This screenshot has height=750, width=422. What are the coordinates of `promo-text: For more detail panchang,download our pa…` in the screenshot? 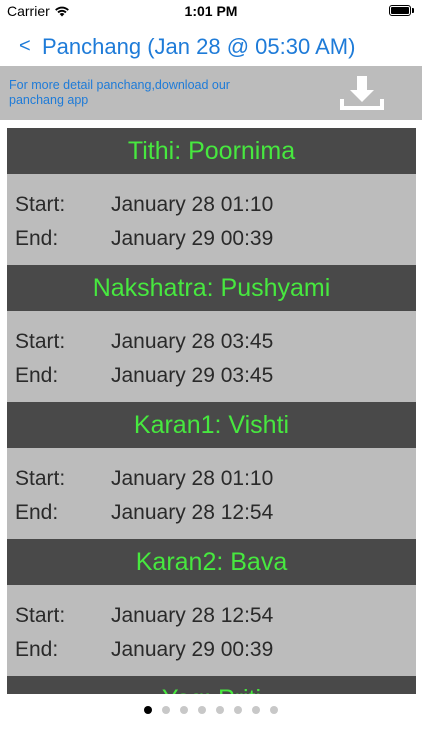 It's located at (119, 92).